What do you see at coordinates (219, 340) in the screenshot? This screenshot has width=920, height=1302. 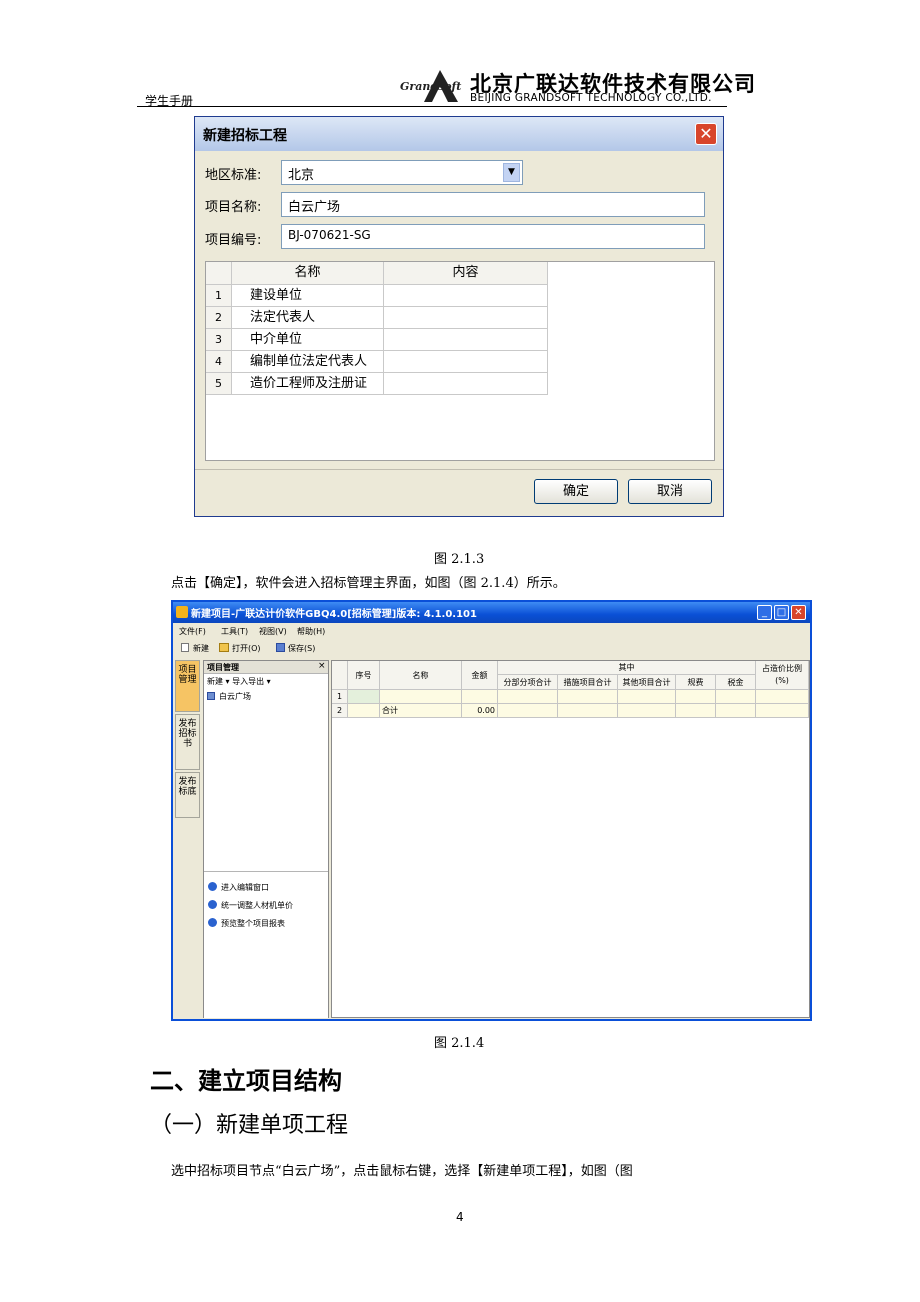 I see `row-number: 3` at bounding box center [219, 340].